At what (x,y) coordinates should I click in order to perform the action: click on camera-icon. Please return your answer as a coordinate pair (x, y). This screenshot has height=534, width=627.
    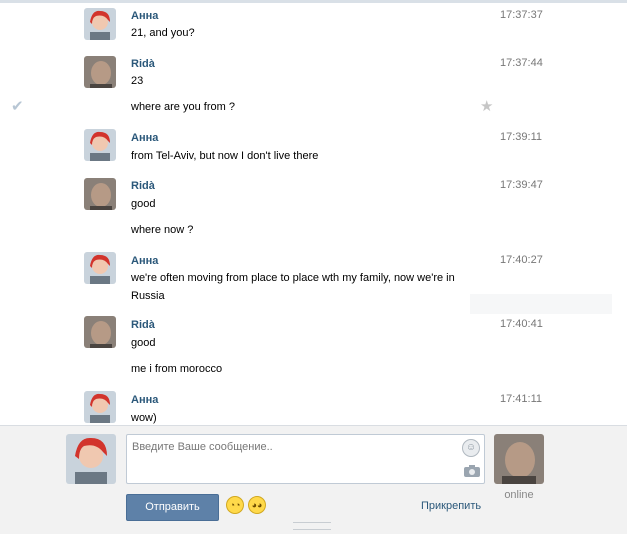
    Looking at the image, I should click on (472, 471).